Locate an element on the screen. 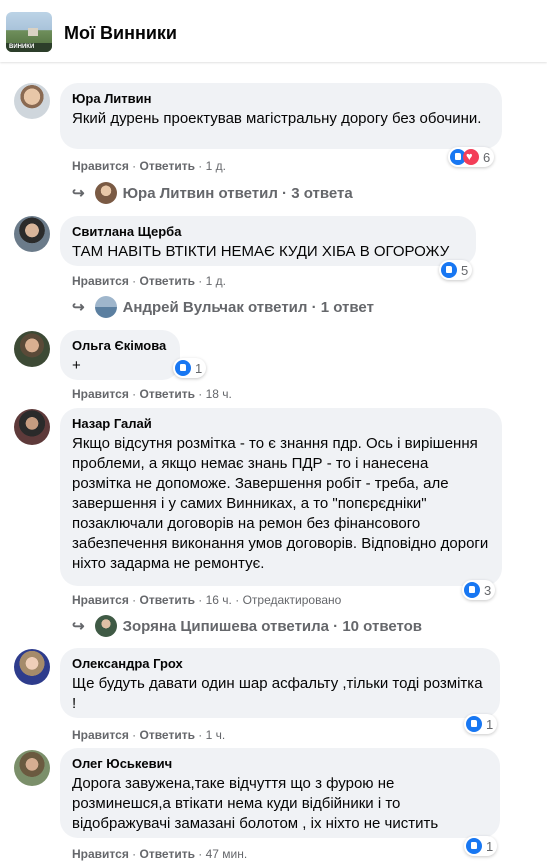 This screenshot has width=547, height=861. comment-timestamp: 18 ч. is located at coordinates (219, 394).